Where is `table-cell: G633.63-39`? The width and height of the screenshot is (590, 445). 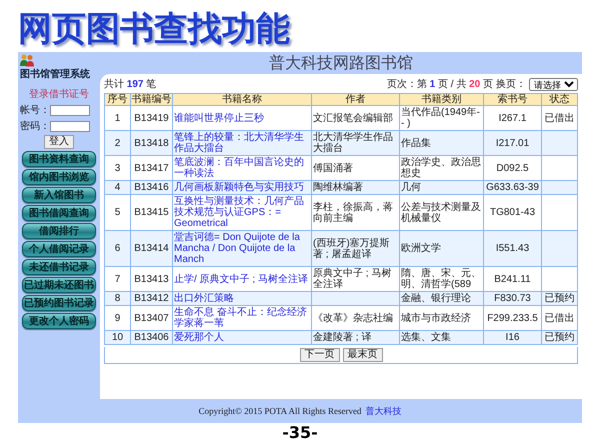 table-cell: G633.63-39 is located at coordinates (513, 187).